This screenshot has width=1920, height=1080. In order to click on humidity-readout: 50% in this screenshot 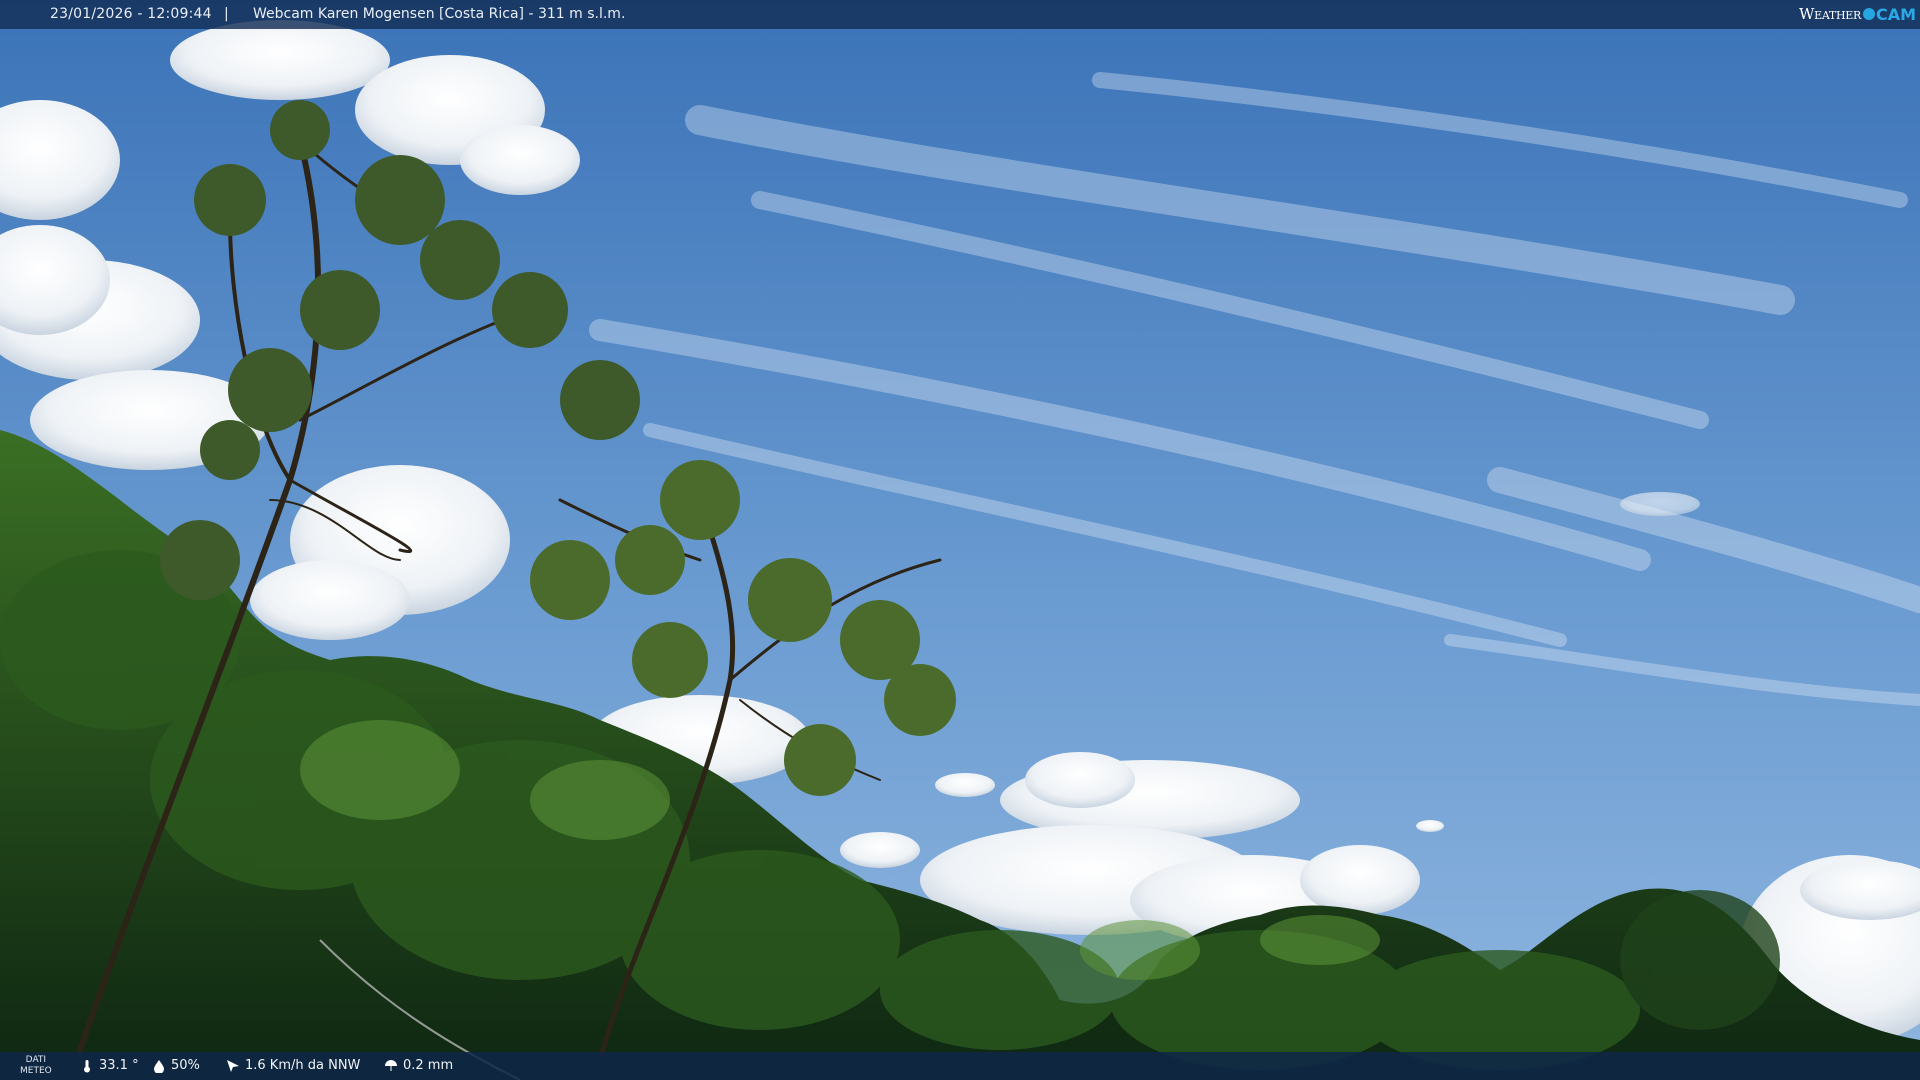, I will do `click(176, 1065)`.